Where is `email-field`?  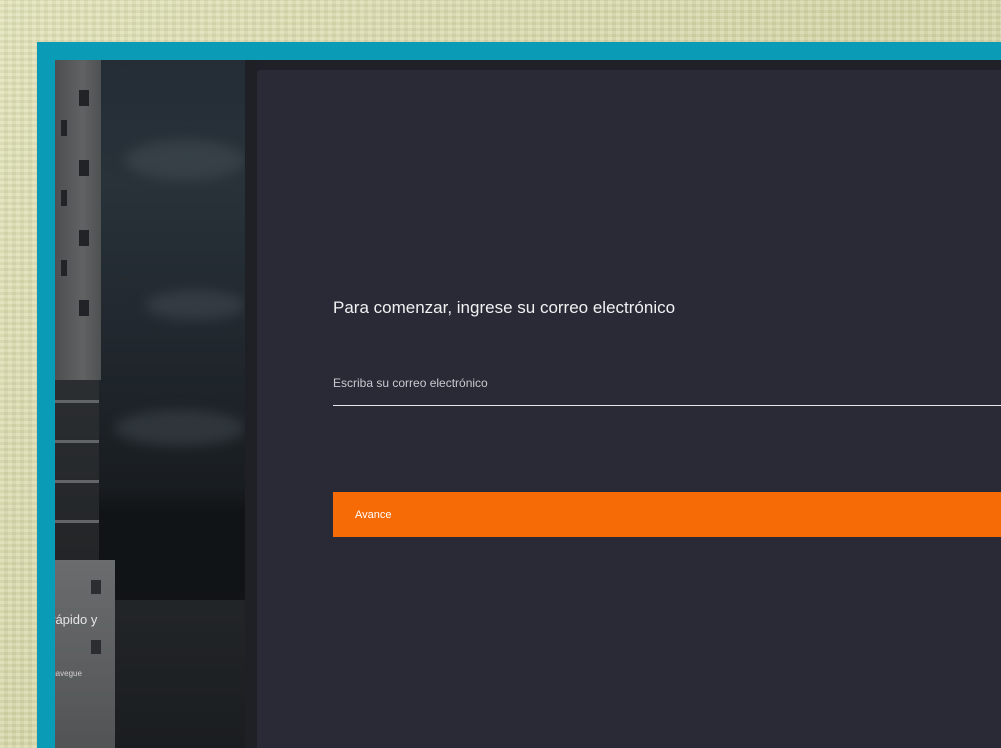
email-field is located at coordinates (667, 388).